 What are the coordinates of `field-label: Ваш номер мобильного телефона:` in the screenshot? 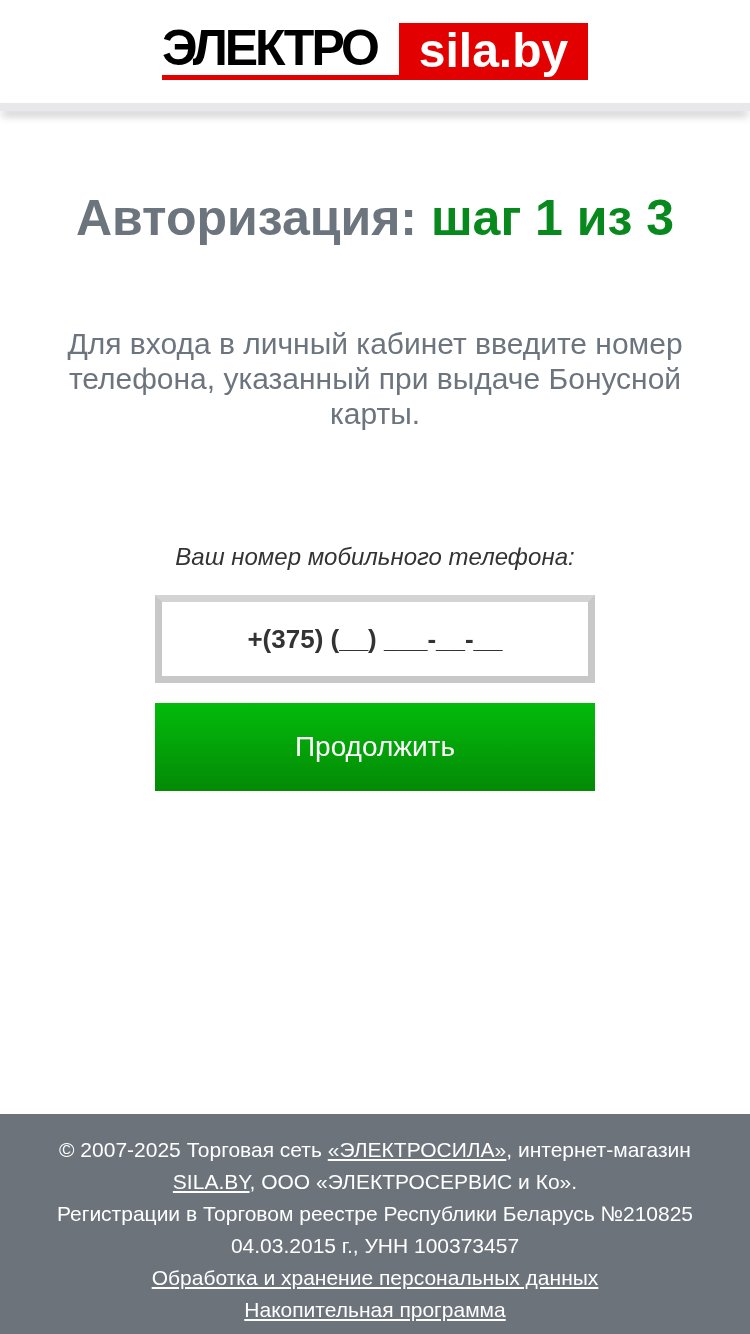 It's located at (375, 557).